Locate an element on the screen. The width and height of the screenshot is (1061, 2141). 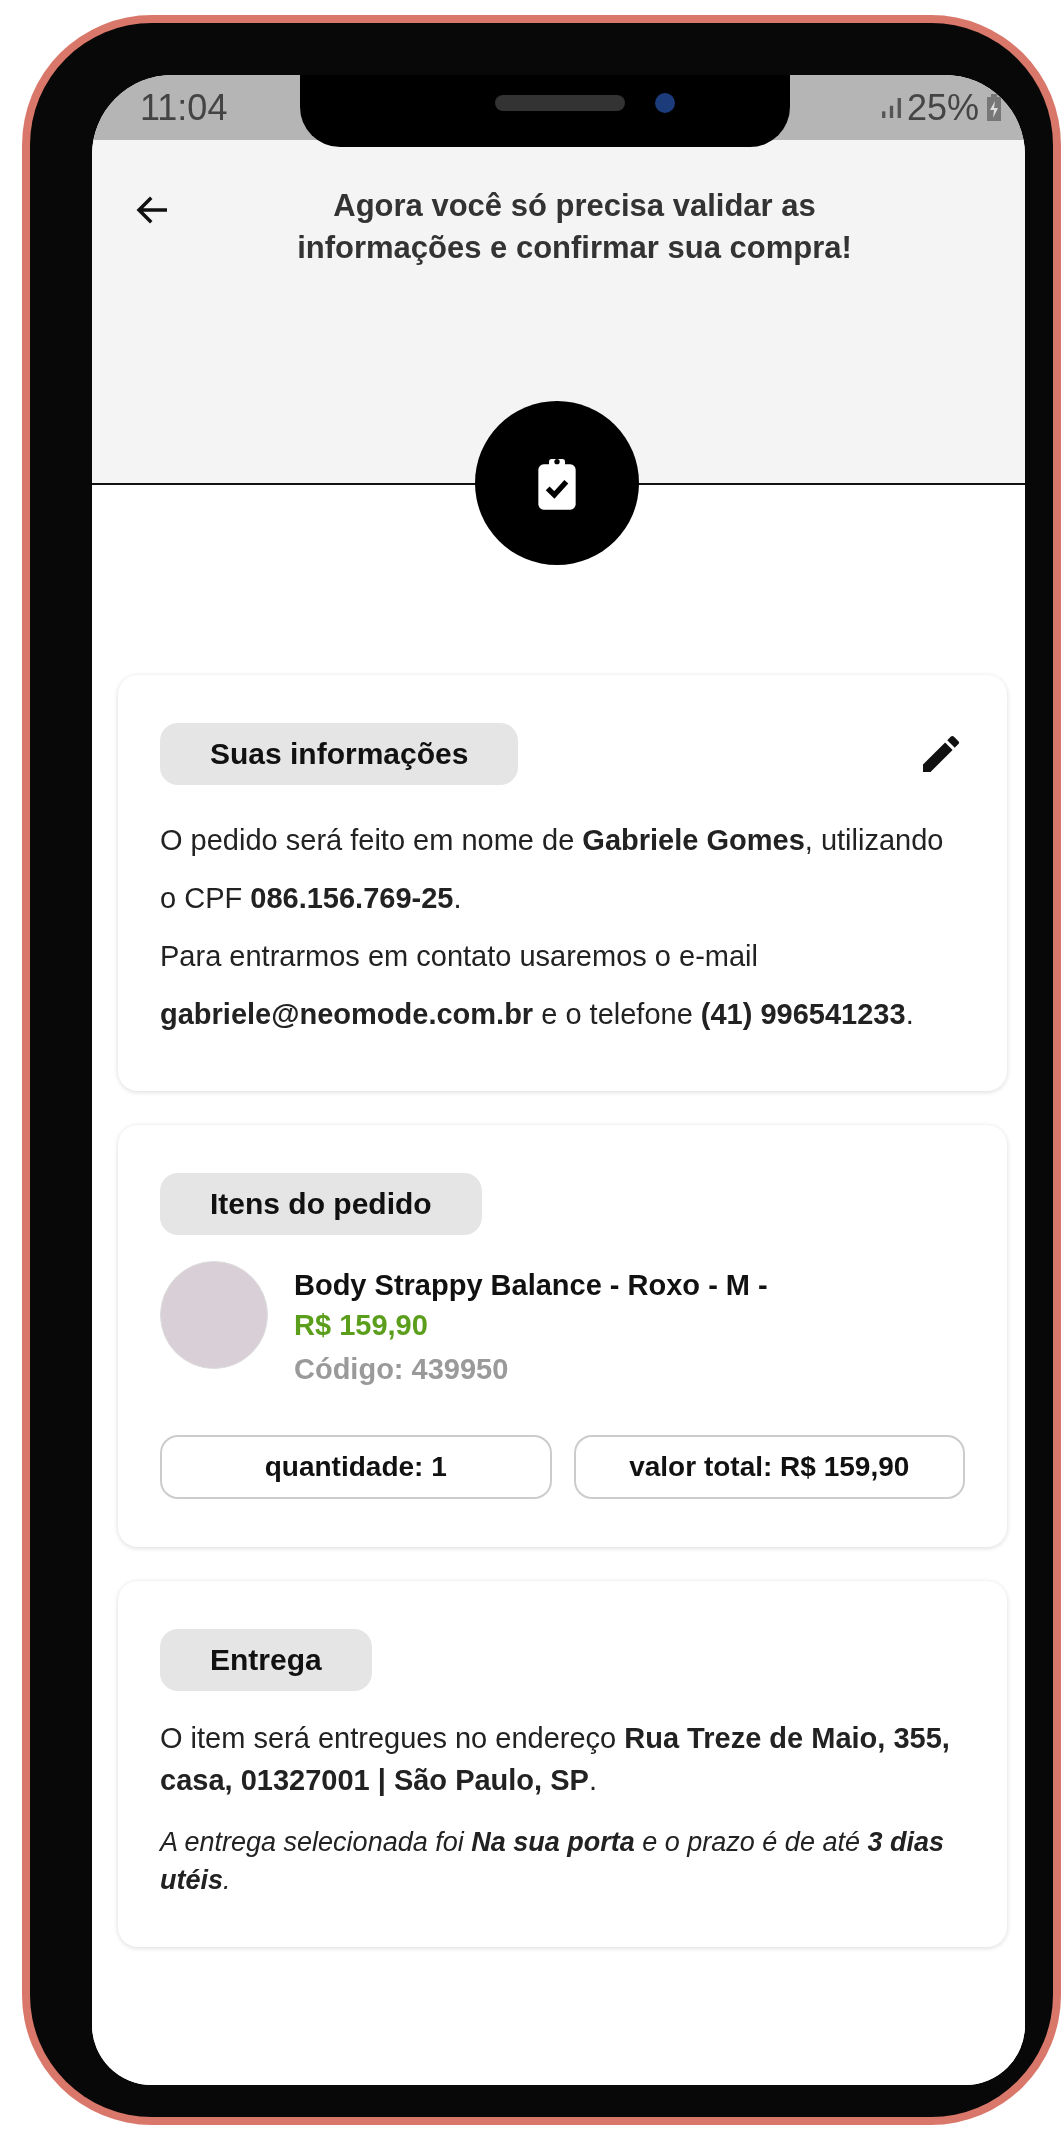
total-tag: valor total: R$ 159,90 is located at coordinates (769, 1467).